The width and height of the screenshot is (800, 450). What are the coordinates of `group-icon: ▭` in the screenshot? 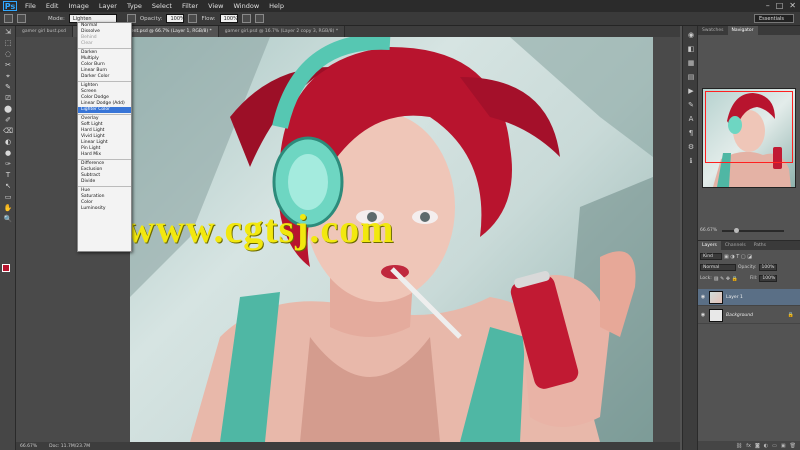 It's located at (774, 446).